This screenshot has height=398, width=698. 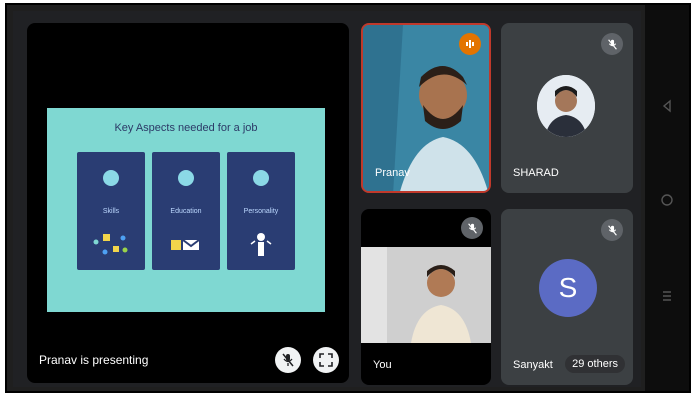 I want to click on audio-level-icon, so click(x=470, y=44).